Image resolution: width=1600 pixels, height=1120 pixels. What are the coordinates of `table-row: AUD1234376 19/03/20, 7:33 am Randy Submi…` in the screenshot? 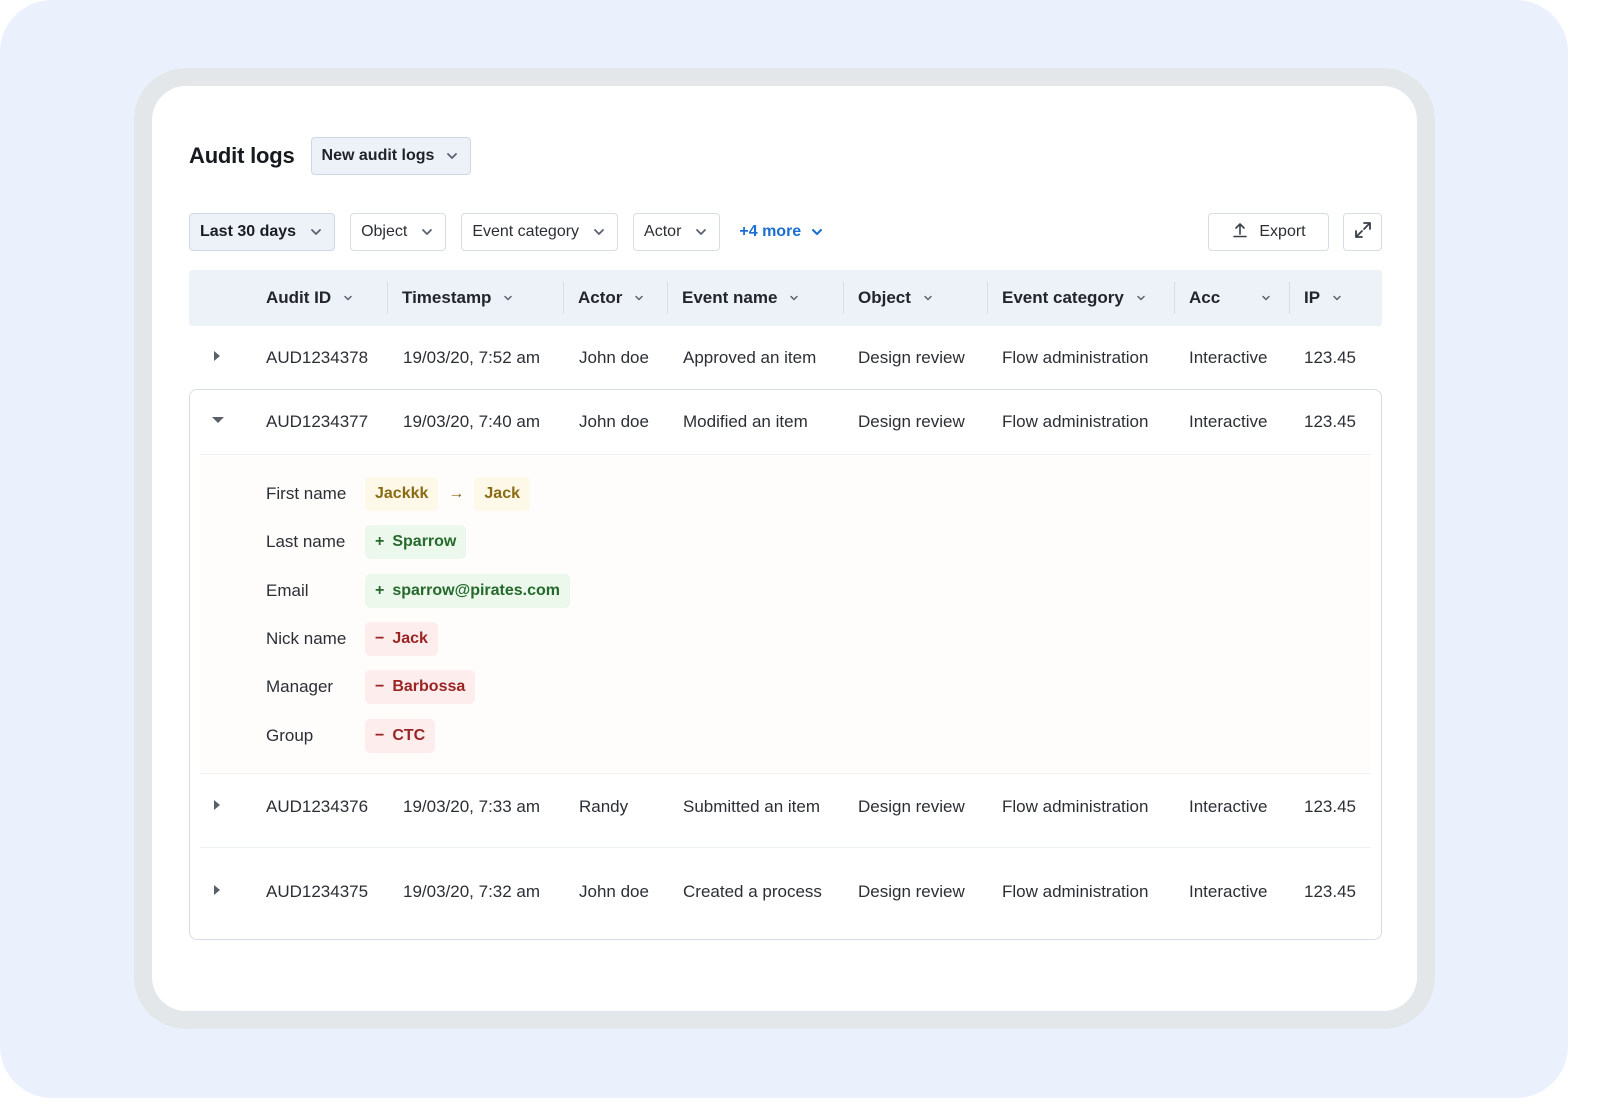 It's located at (785, 807).